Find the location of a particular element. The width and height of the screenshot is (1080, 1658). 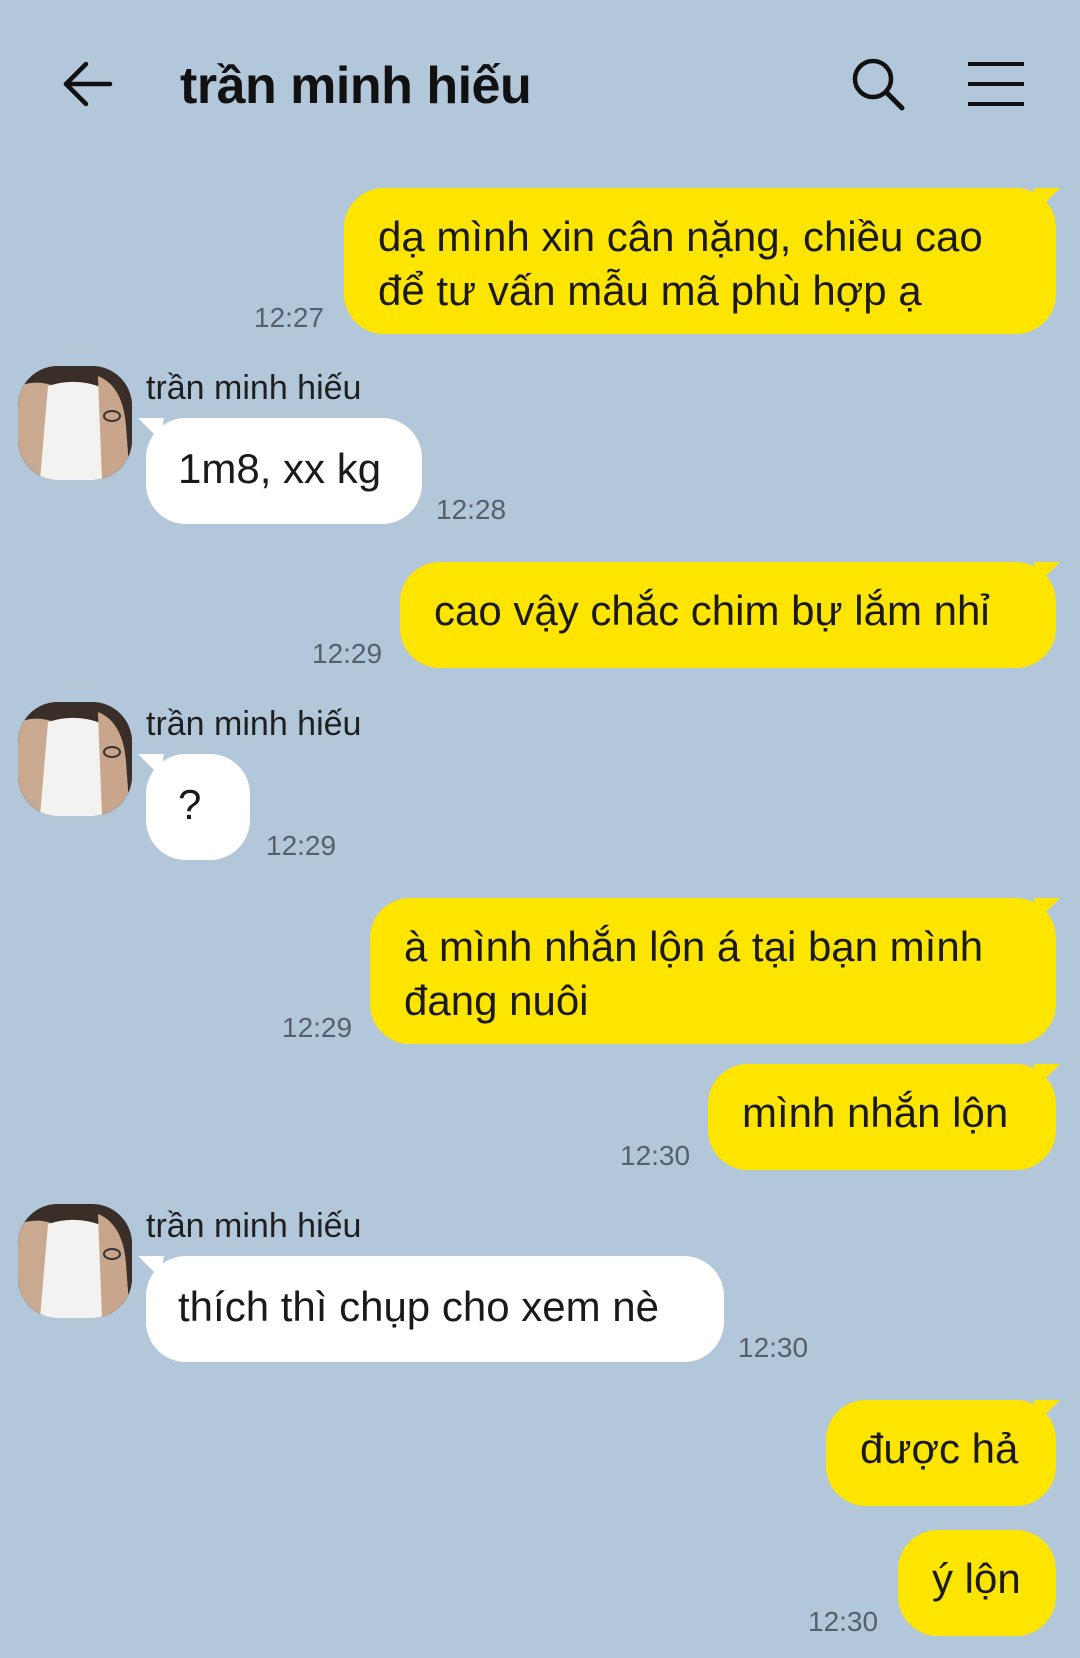

message-line: ? is located at coordinates (190, 804).